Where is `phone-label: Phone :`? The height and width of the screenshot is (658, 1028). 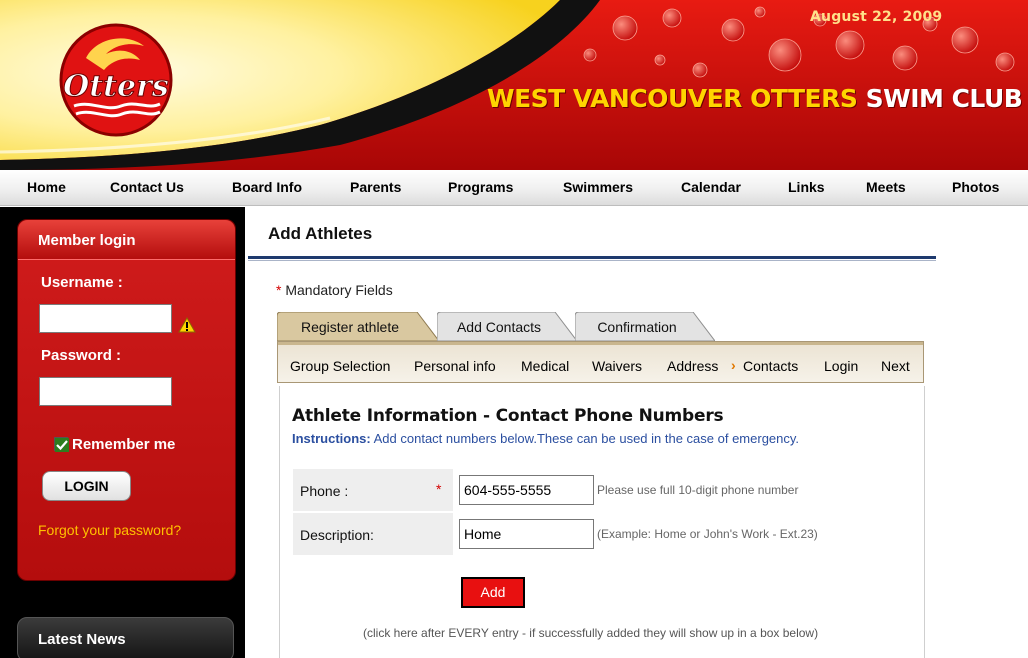 phone-label: Phone : is located at coordinates (324, 491).